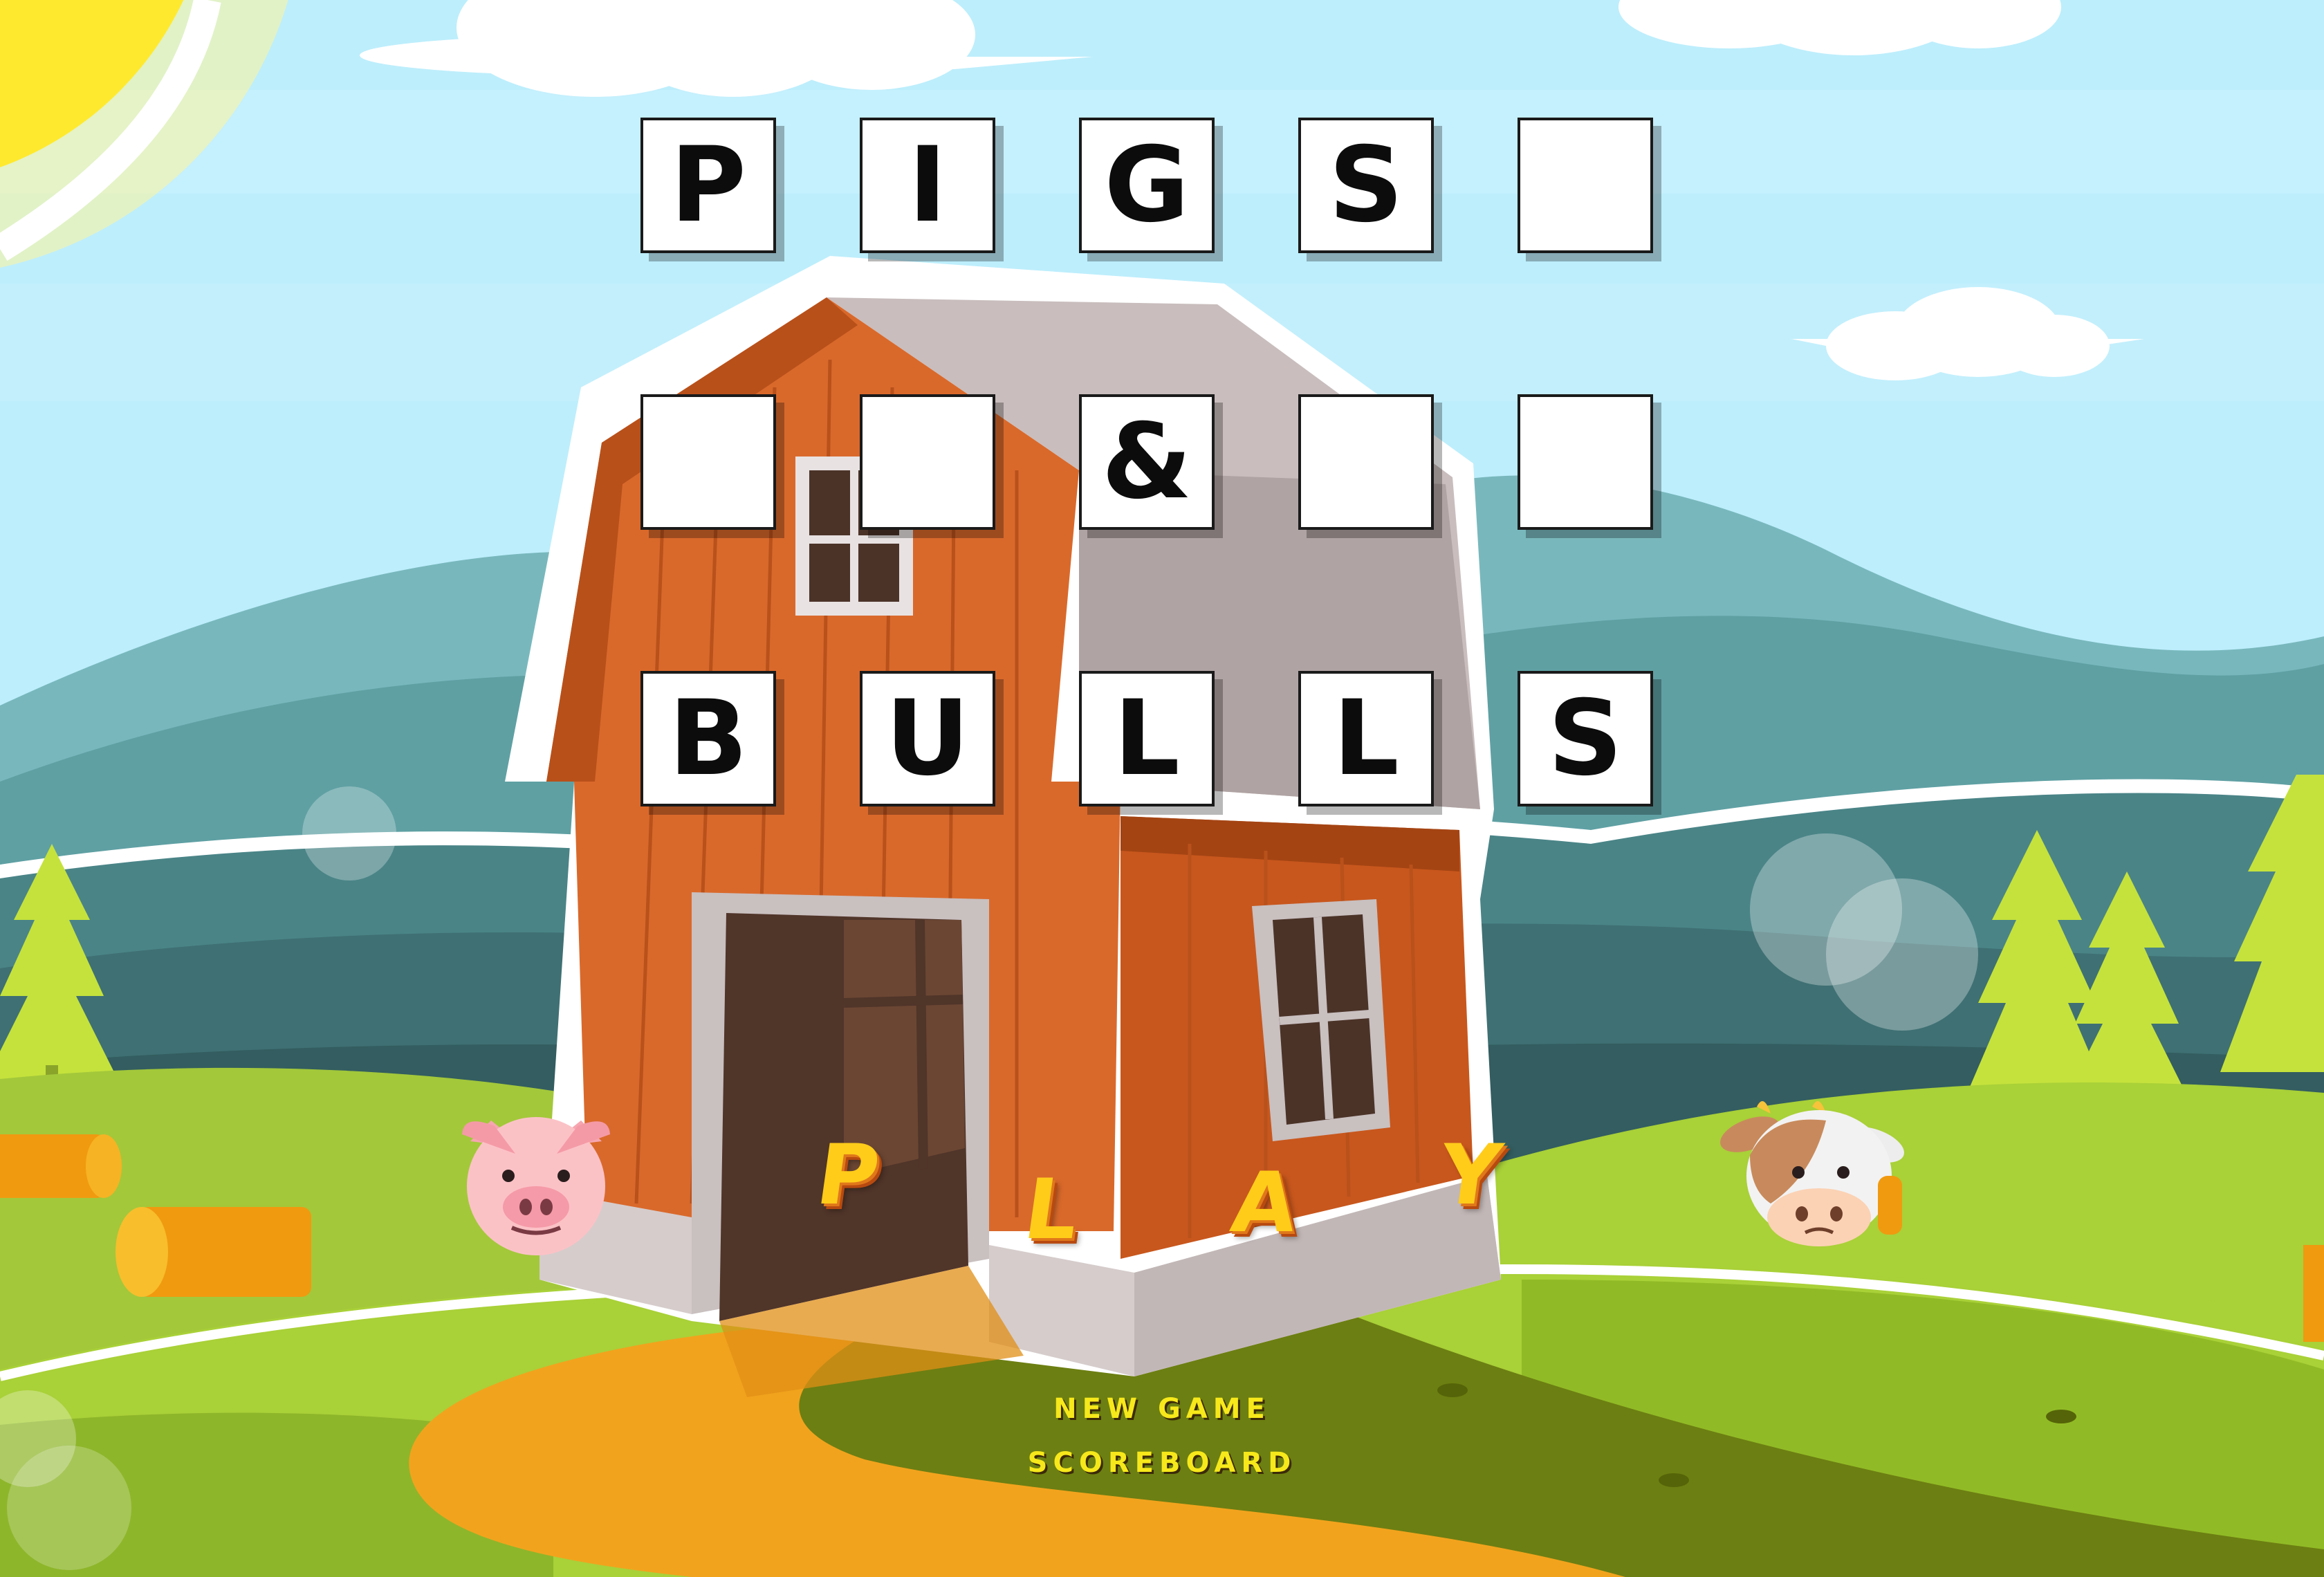 This screenshot has height=1577, width=2324. What do you see at coordinates (1162, 1463) in the screenshot?
I see `scoreboard-button: SCOREBOARD` at bounding box center [1162, 1463].